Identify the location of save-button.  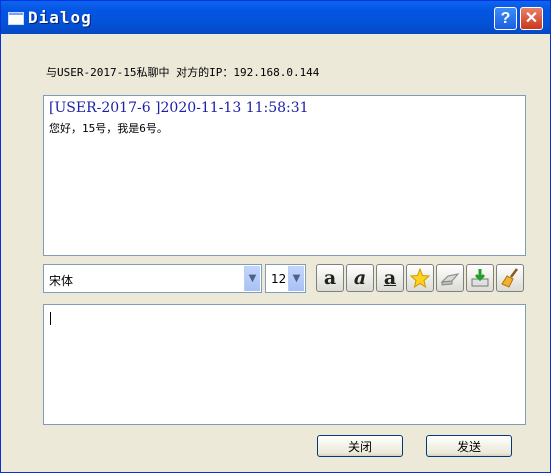
(450, 278).